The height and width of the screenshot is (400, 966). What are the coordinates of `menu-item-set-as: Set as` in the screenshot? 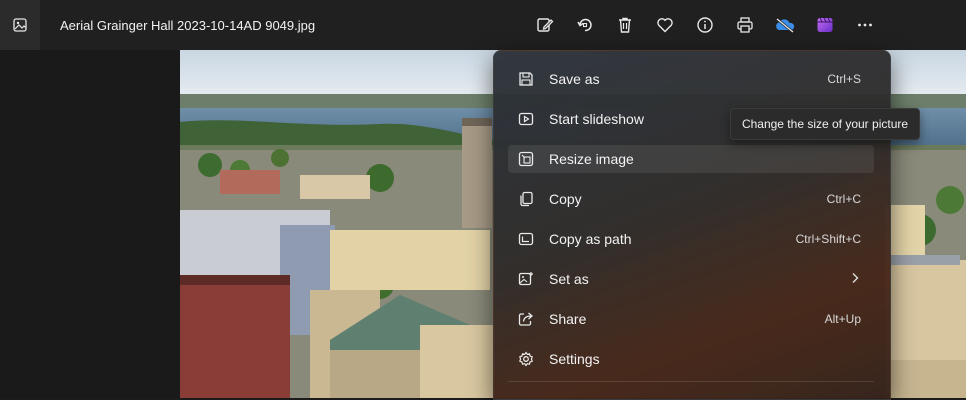 It's located at (691, 279).